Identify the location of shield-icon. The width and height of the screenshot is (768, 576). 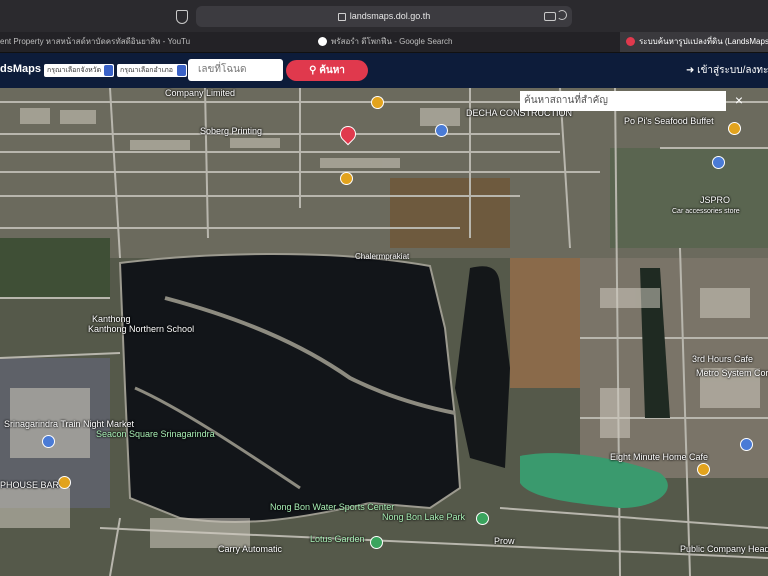
(182, 17).